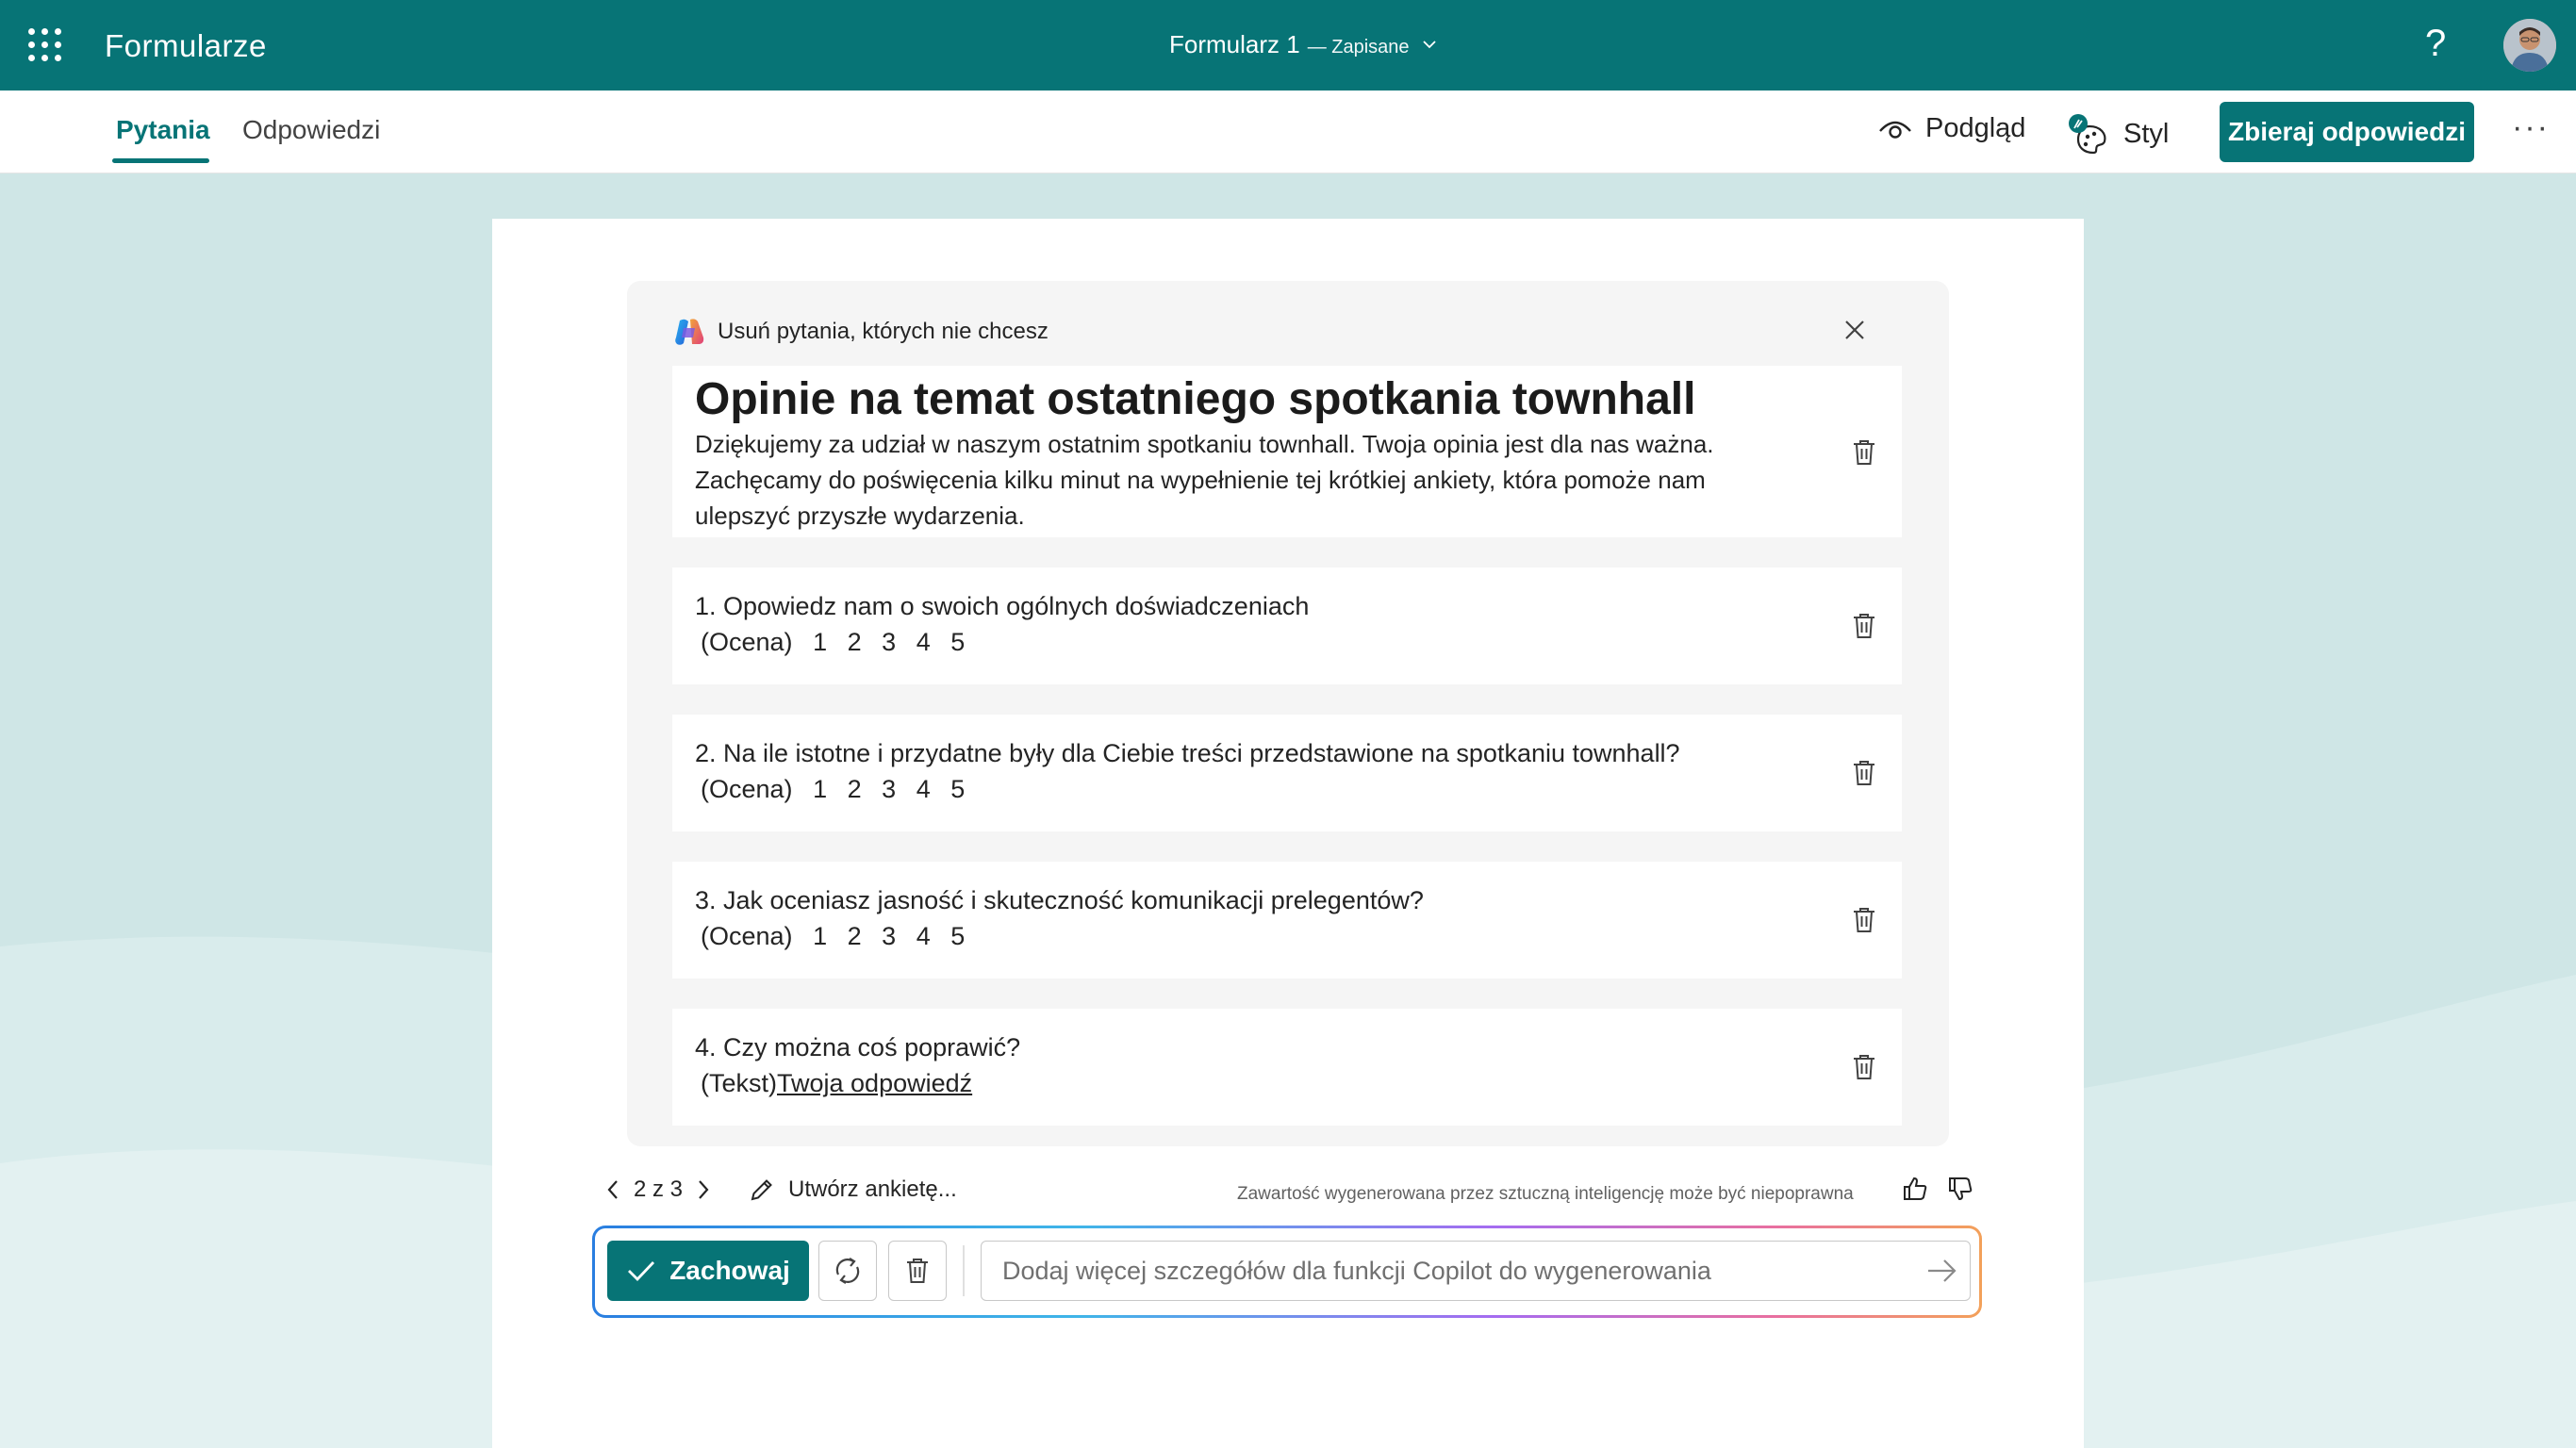 This screenshot has height=1448, width=2576. What do you see at coordinates (703, 1189) in the screenshot?
I see `chevron-right-icon` at bounding box center [703, 1189].